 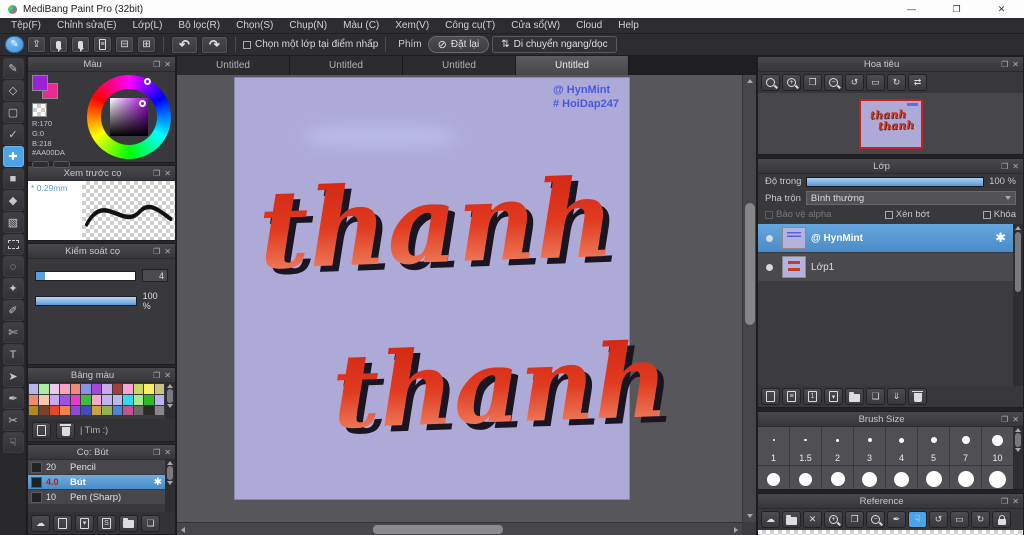 I want to click on brush-size-value: 4, so click(x=155, y=275).